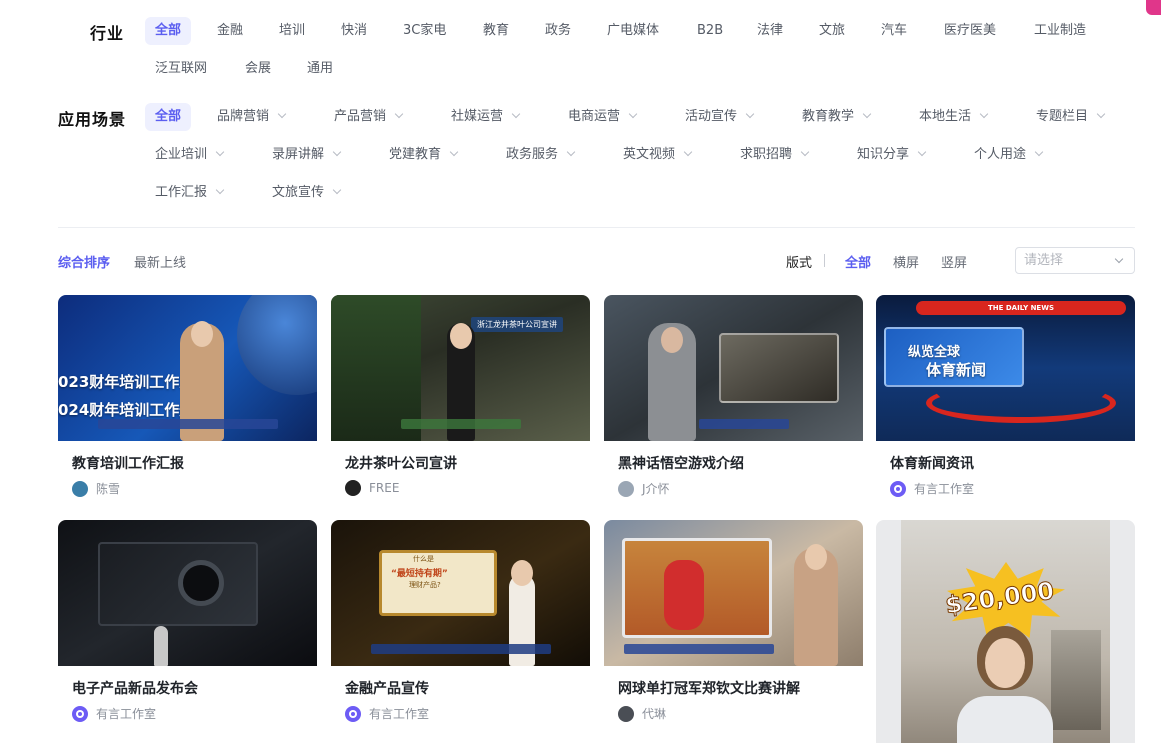  I want to click on scene-chip-label: 社媒运营, so click(477, 116).